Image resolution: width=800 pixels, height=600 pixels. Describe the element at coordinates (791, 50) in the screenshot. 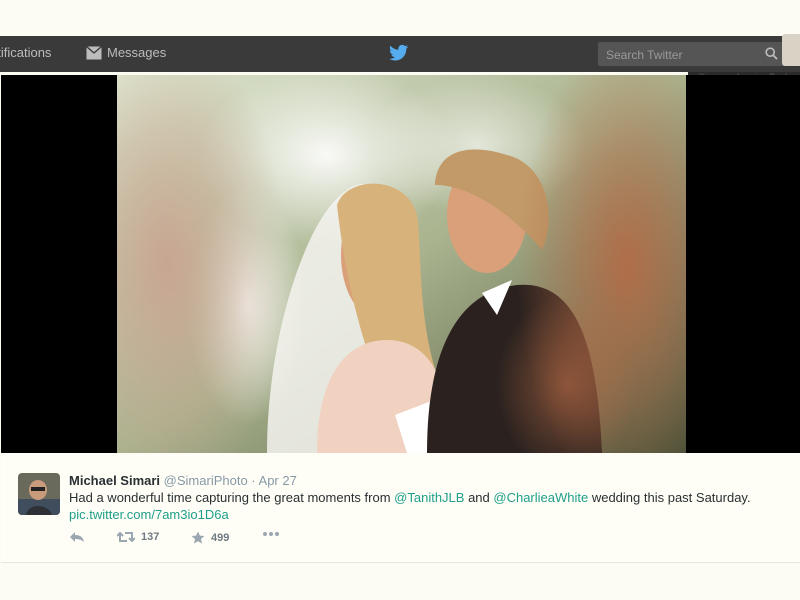

I see `account-avatar` at that location.